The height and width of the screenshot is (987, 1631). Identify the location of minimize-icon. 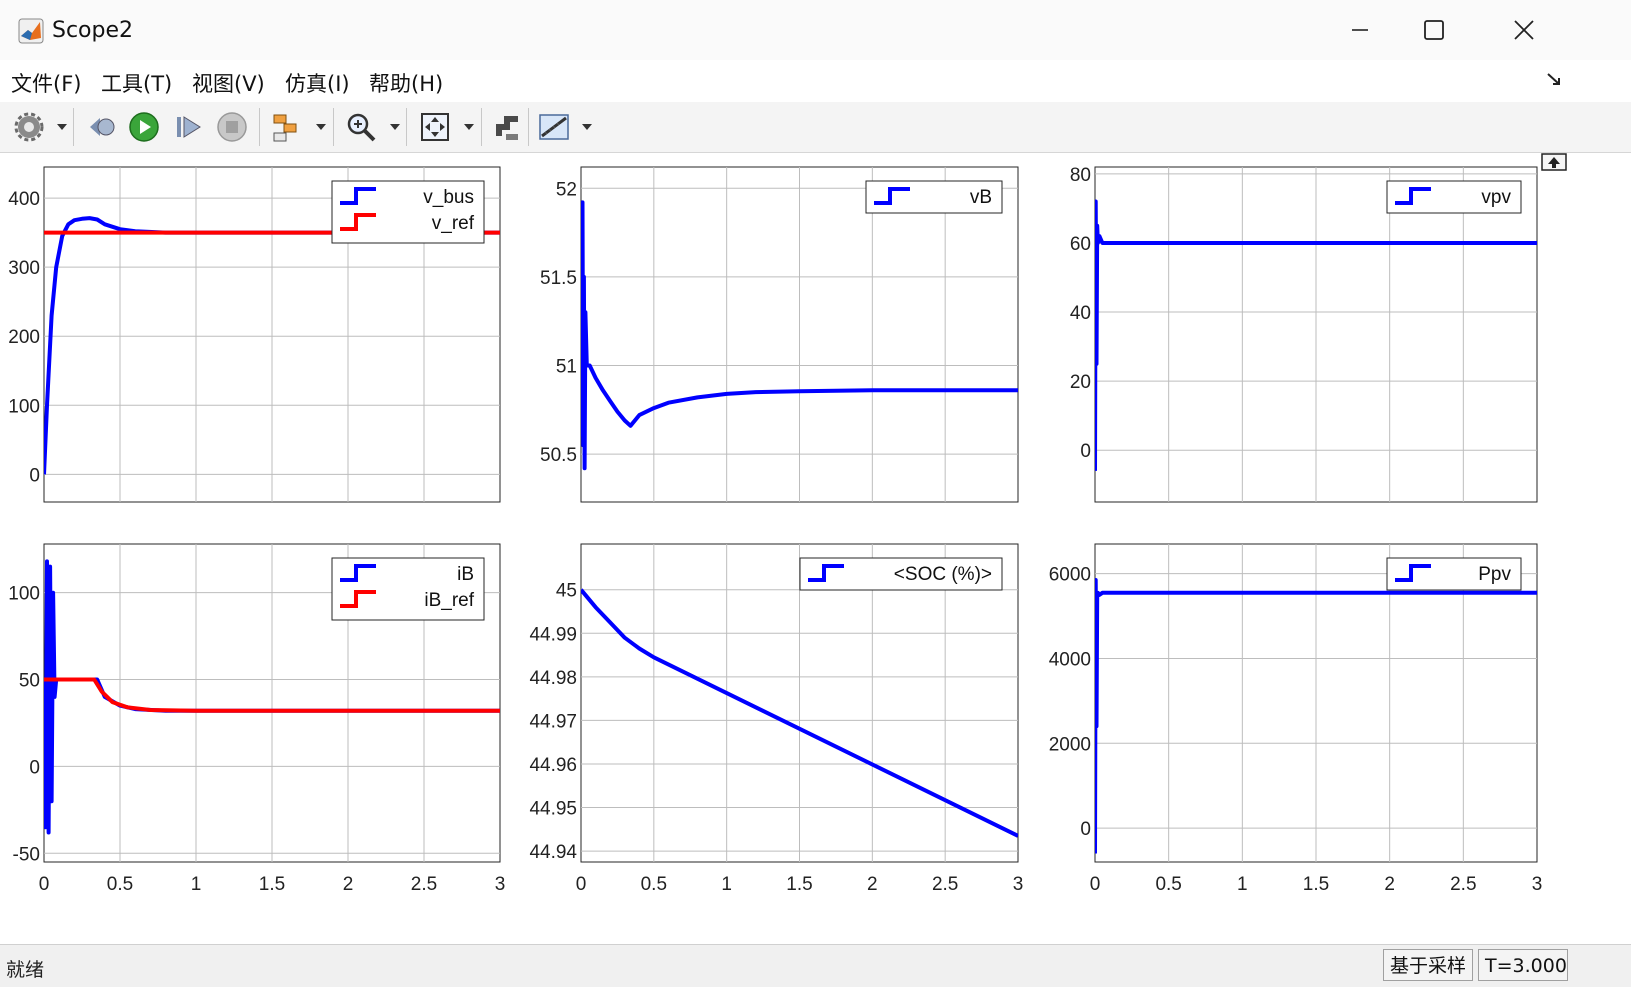
(1360, 30).